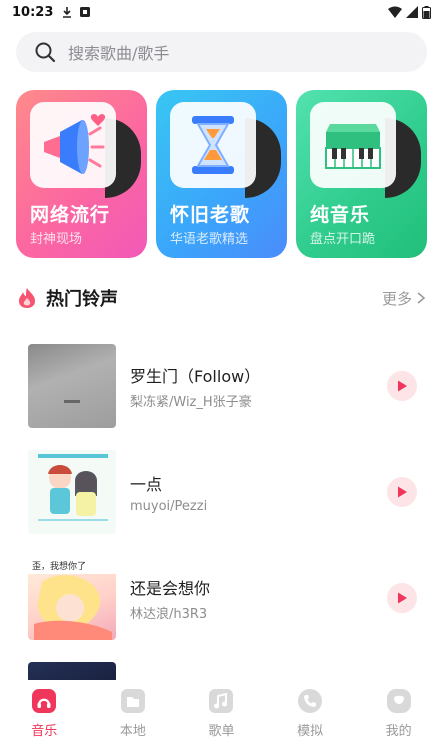 Image resolution: width=443 pixels, height=746 pixels. I want to click on status-bar: 10:23, so click(221, 12).